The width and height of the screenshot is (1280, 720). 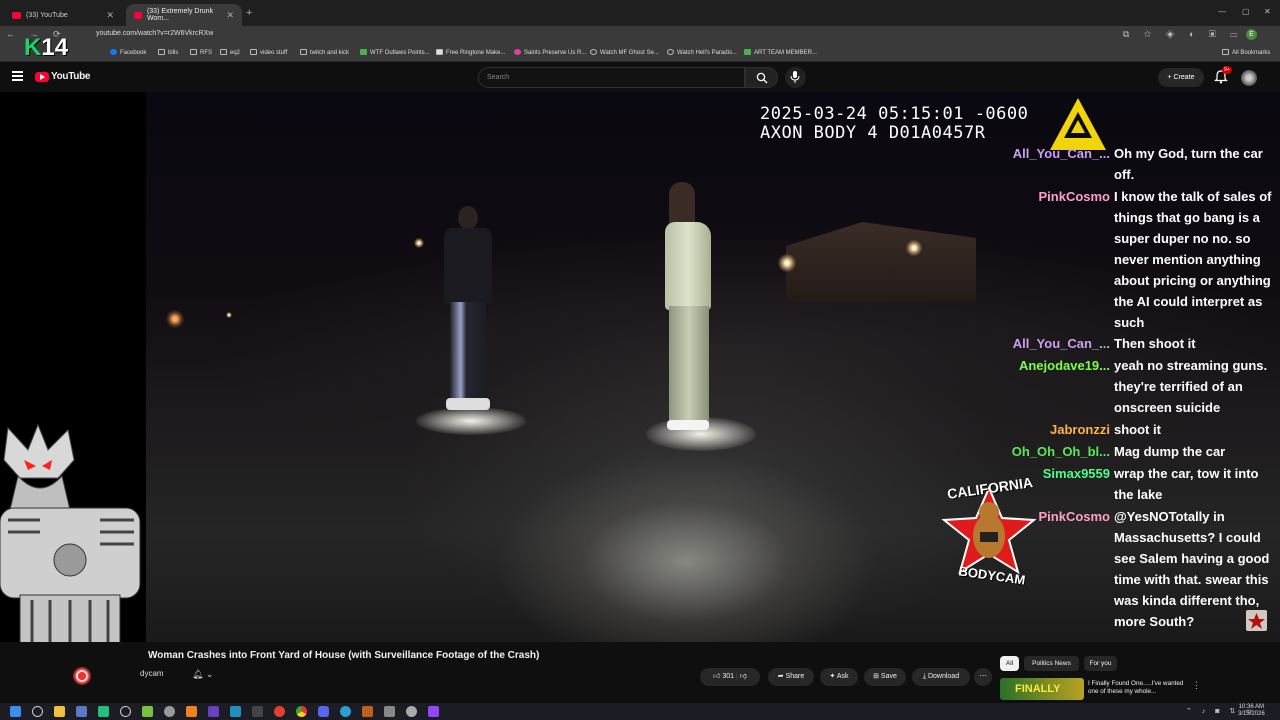 What do you see at coordinates (839, 677) in the screenshot?
I see `ask-button: ✦ Ask` at bounding box center [839, 677].